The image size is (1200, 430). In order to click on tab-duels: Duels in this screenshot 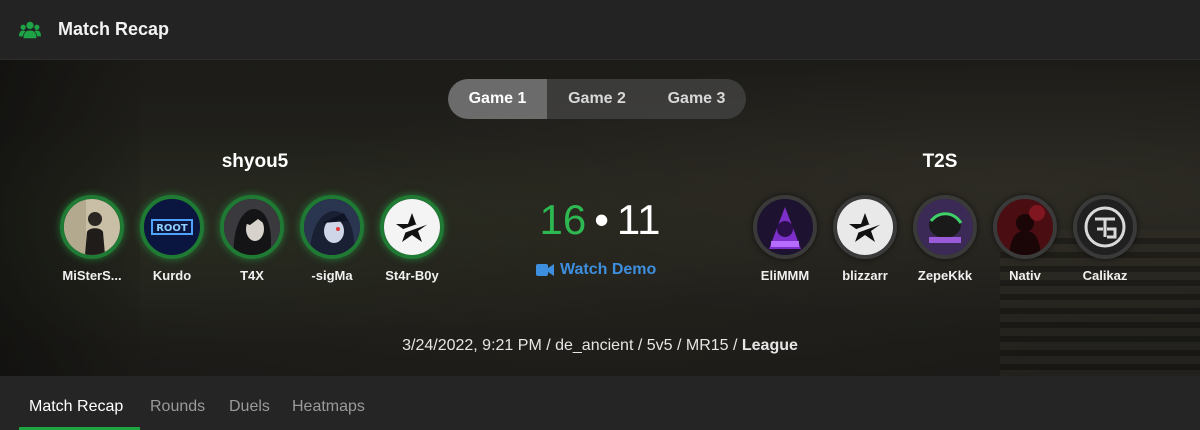, I will do `click(249, 407)`.